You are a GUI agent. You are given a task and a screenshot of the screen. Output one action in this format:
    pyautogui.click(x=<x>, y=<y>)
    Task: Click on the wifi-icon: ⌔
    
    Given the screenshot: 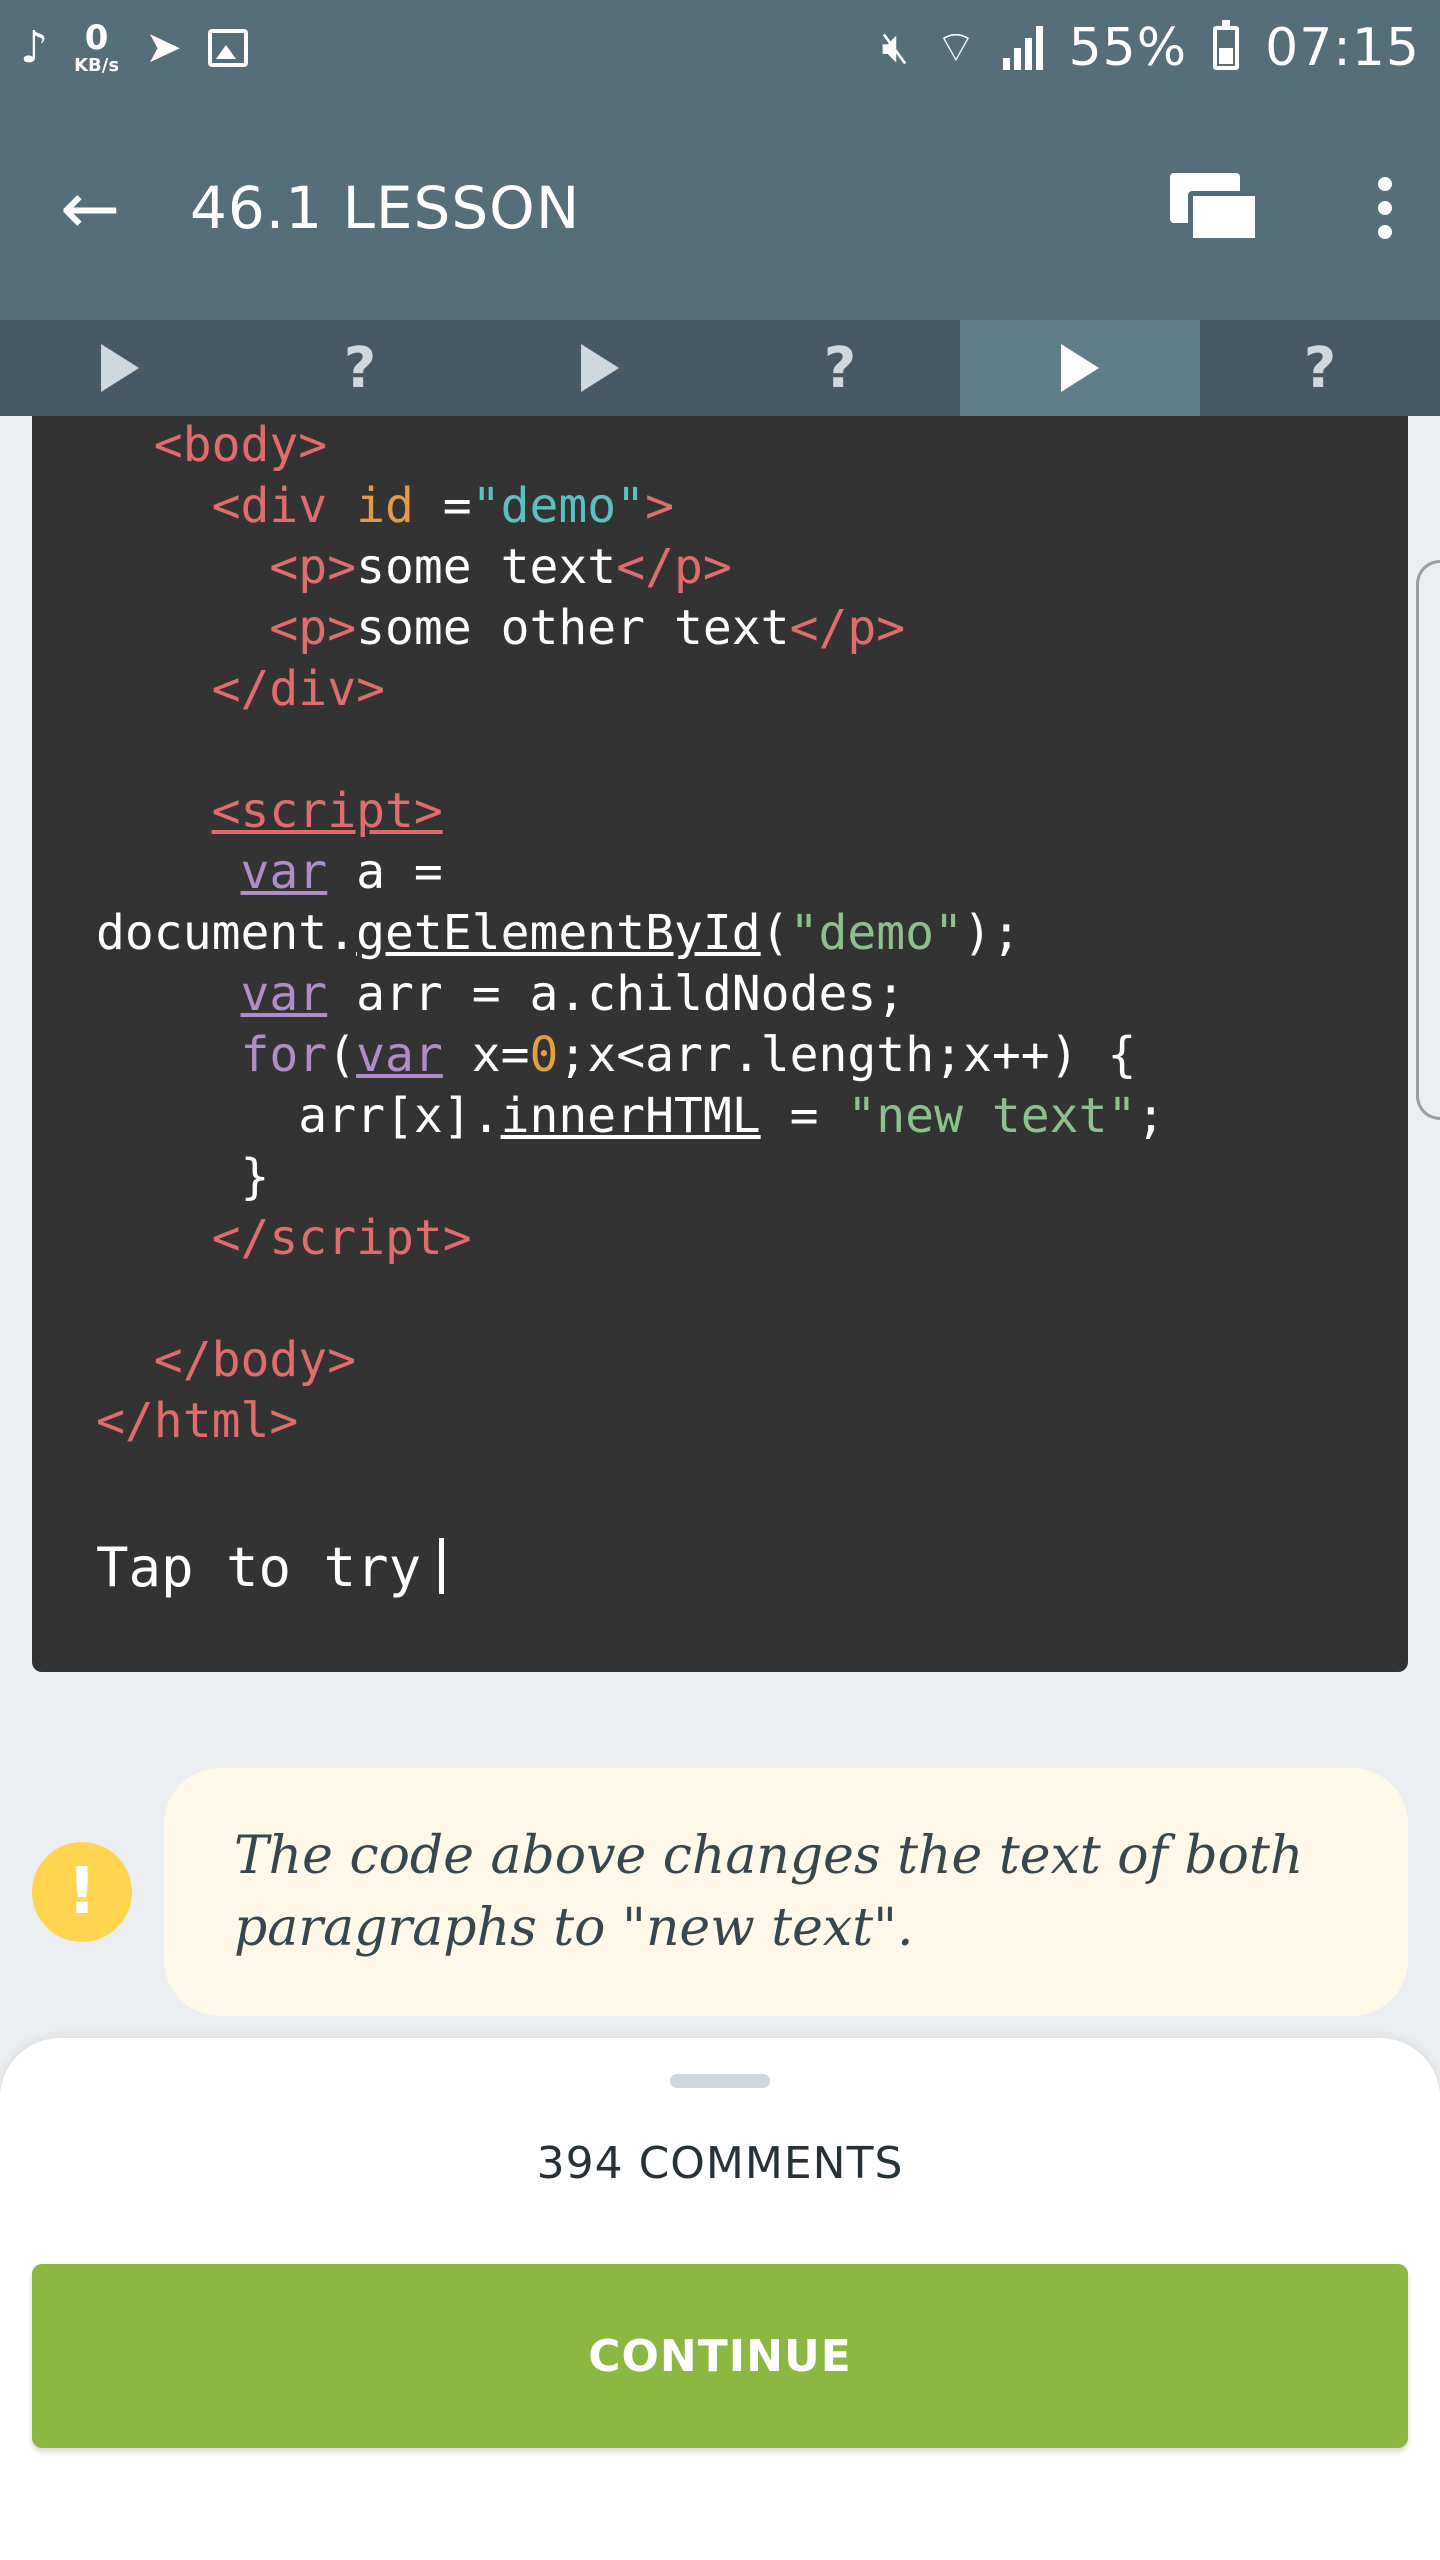 What is the action you would take?
    pyautogui.click(x=956, y=47)
    